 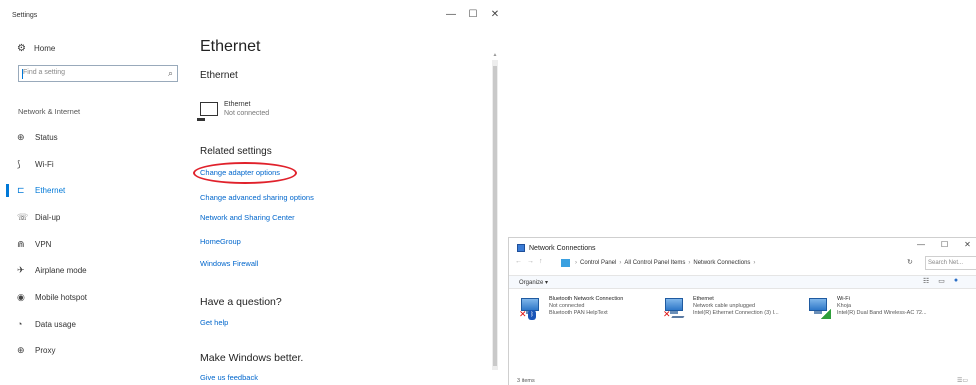 What do you see at coordinates (98, 73) in the screenshot?
I see `search-input: Find a setting ⌕` at bounding box center [98, 73].